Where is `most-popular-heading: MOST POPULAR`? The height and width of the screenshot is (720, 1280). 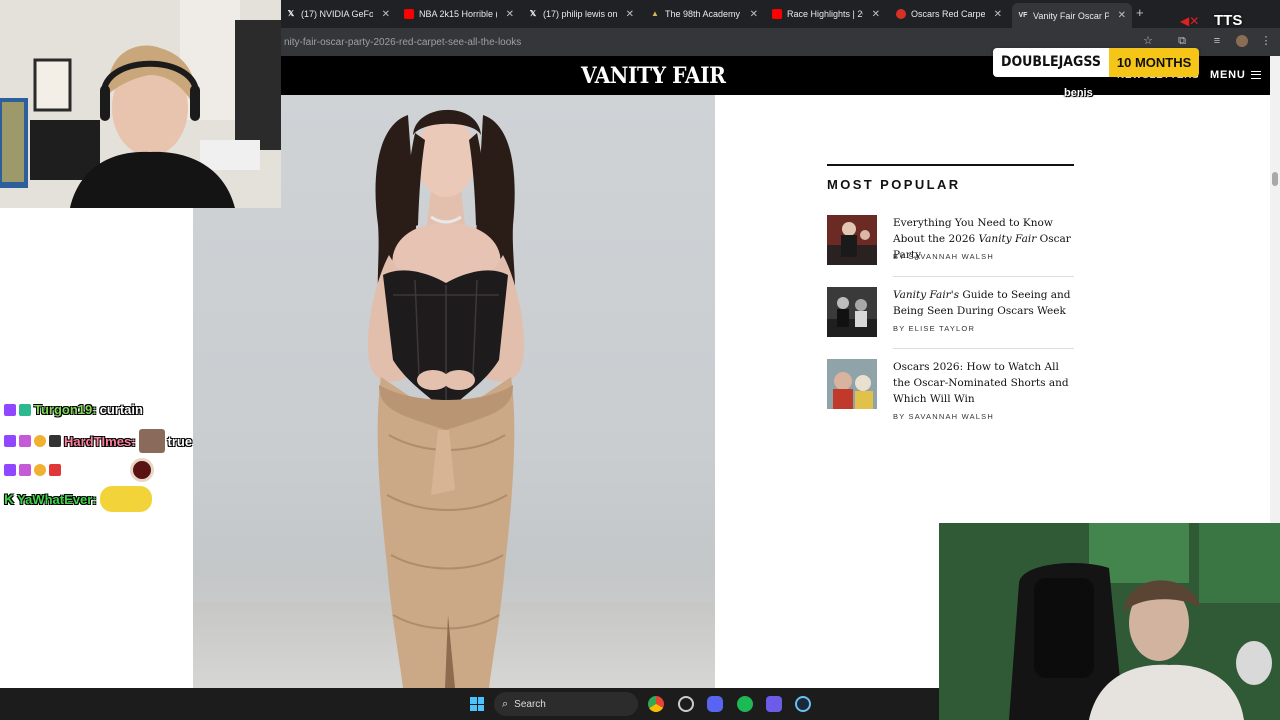
most-popular-heading: MOST POPULAR is located at coordinates (894, 184).